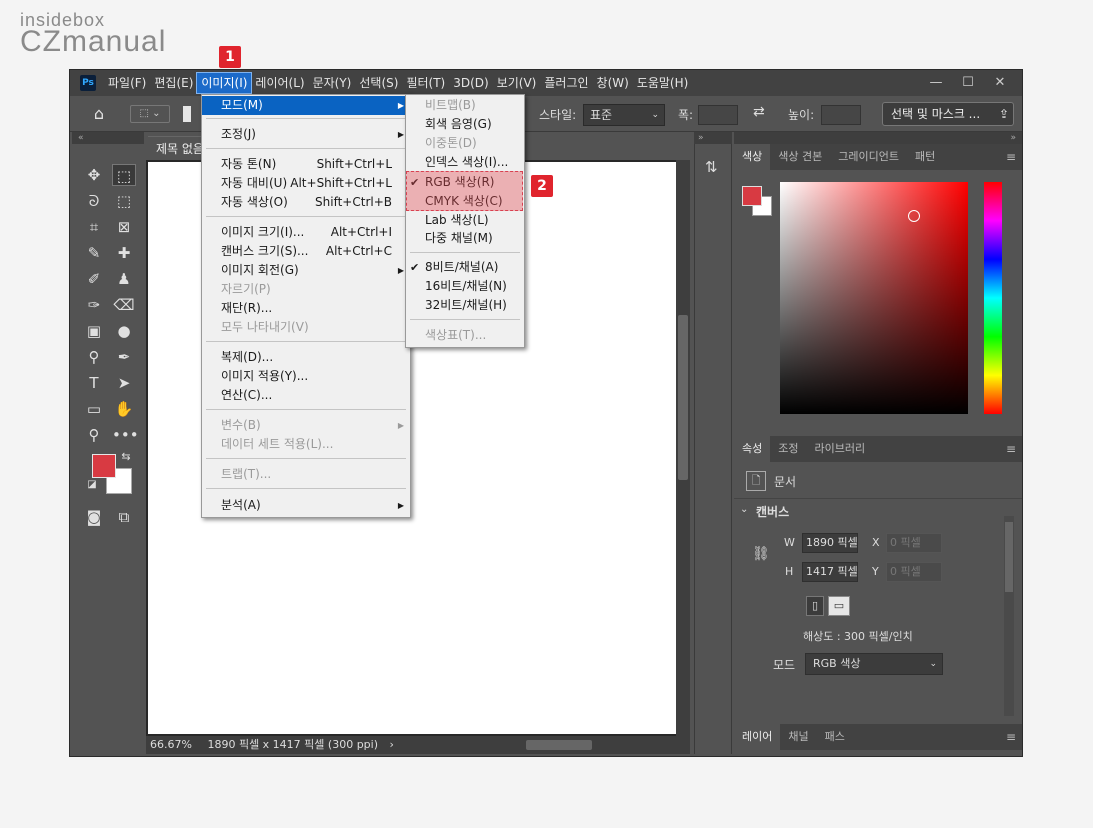  I want to click on lasso-tool-icon: ᘐ, so click(94, 201).